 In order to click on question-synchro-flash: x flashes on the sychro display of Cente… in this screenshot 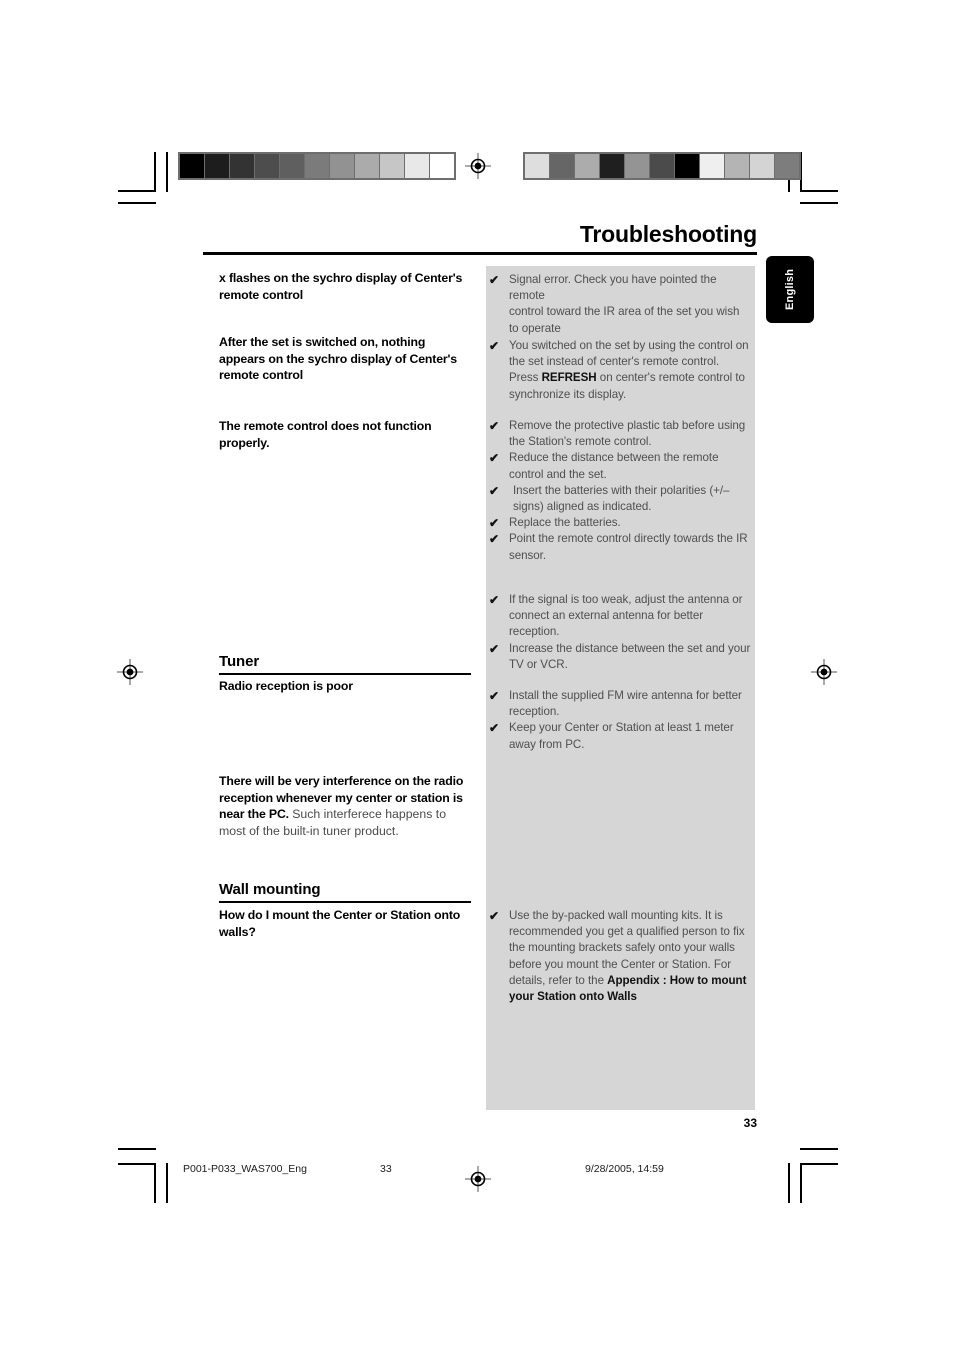, I will do `click(341, 286)`.